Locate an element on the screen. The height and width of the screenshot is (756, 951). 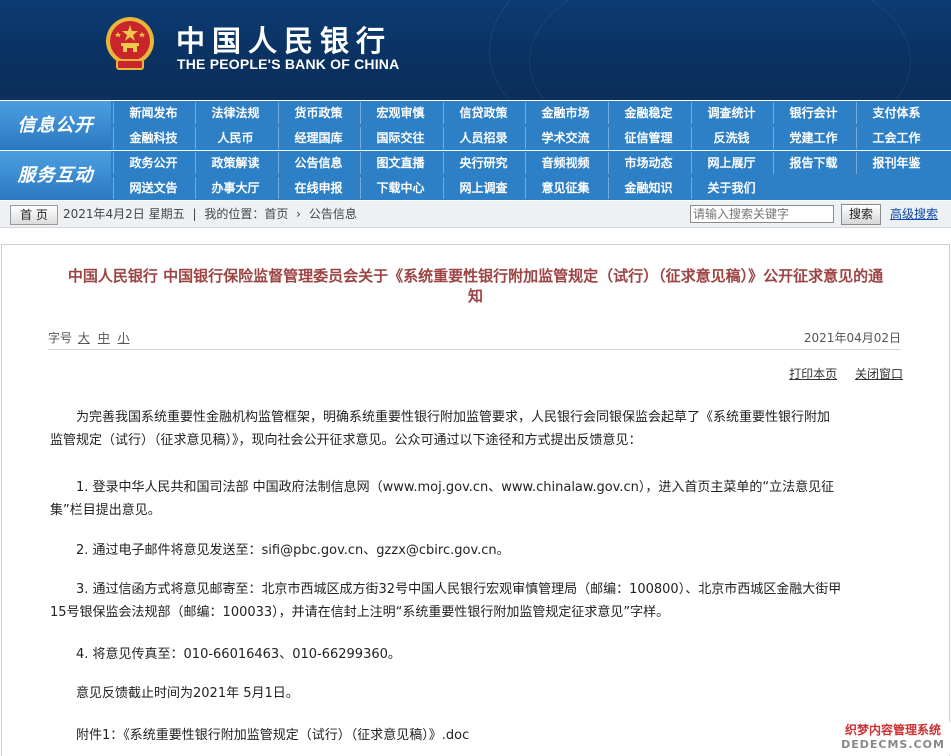
nav-item-monetary-policy: 货币政策 is located at coordinates (318, 113).